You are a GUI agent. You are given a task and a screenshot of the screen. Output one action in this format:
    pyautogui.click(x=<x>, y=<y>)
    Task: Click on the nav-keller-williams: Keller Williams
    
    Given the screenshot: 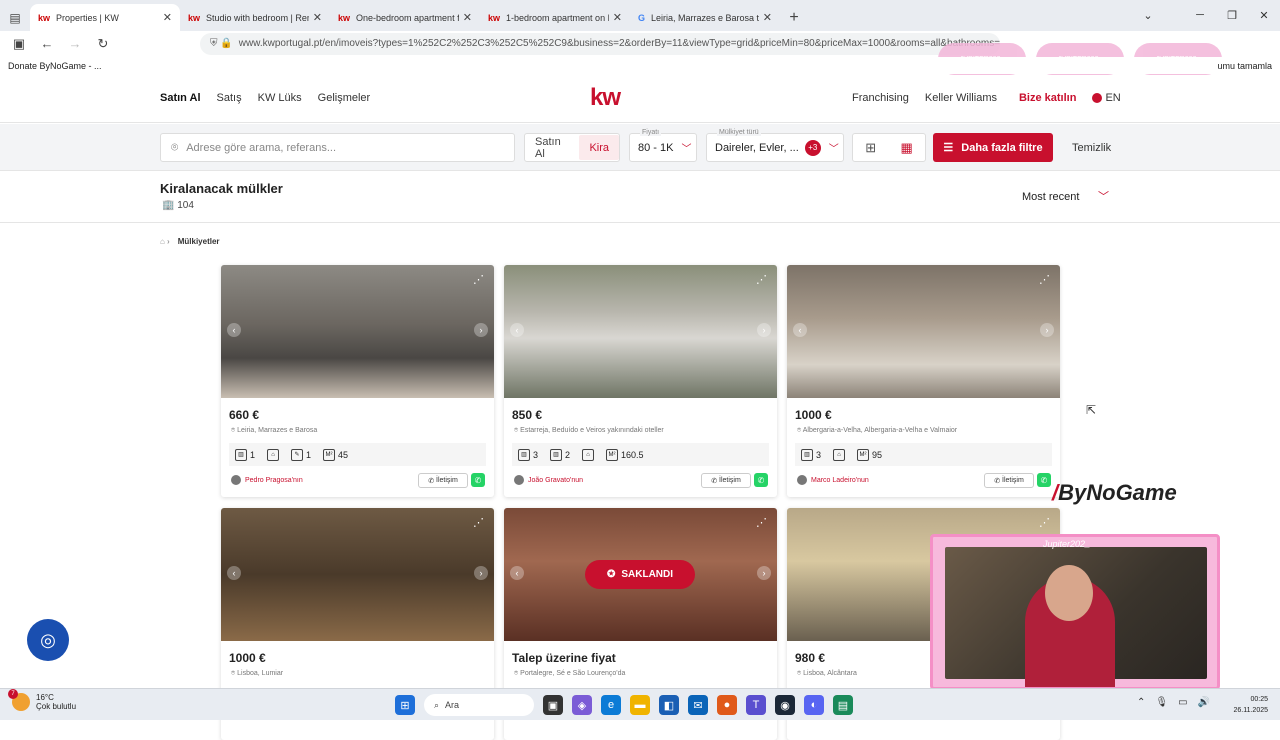 What is the action you would take?
    pyautogui.click(x=961, y=98)
    